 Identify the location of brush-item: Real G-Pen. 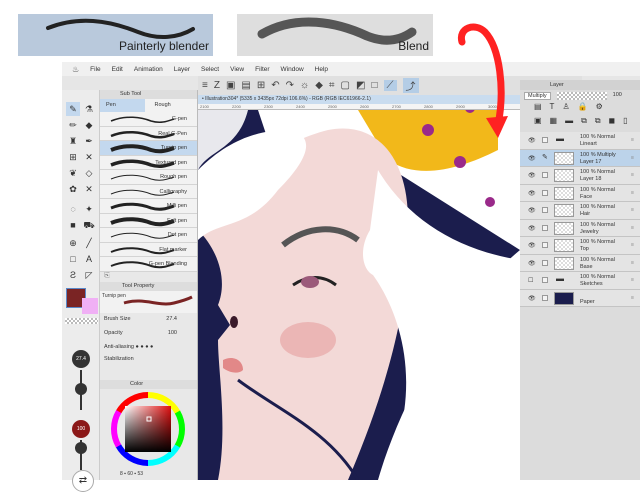
(148, 133).